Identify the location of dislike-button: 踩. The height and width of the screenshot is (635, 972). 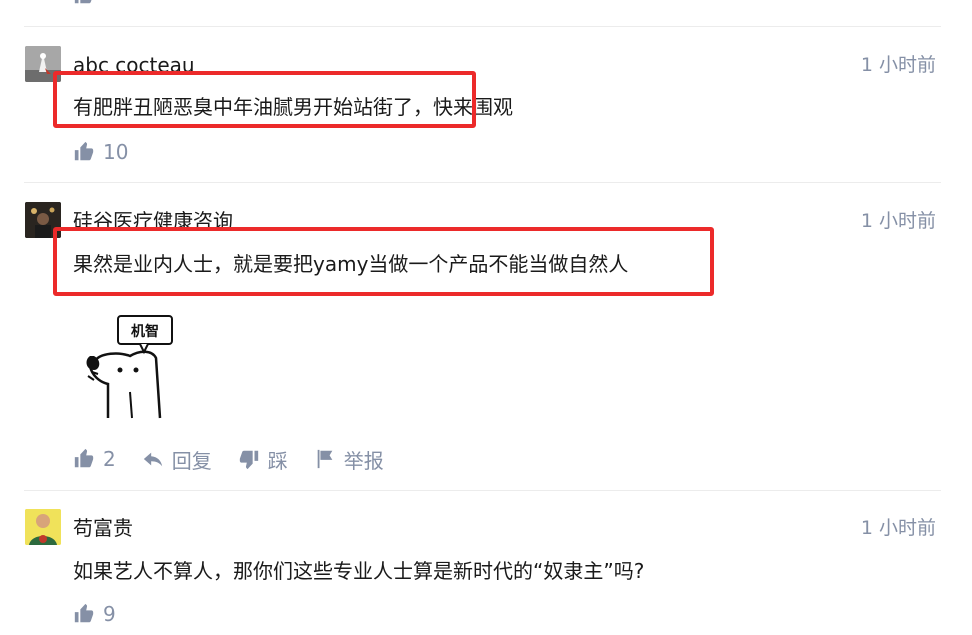
(263, 459).